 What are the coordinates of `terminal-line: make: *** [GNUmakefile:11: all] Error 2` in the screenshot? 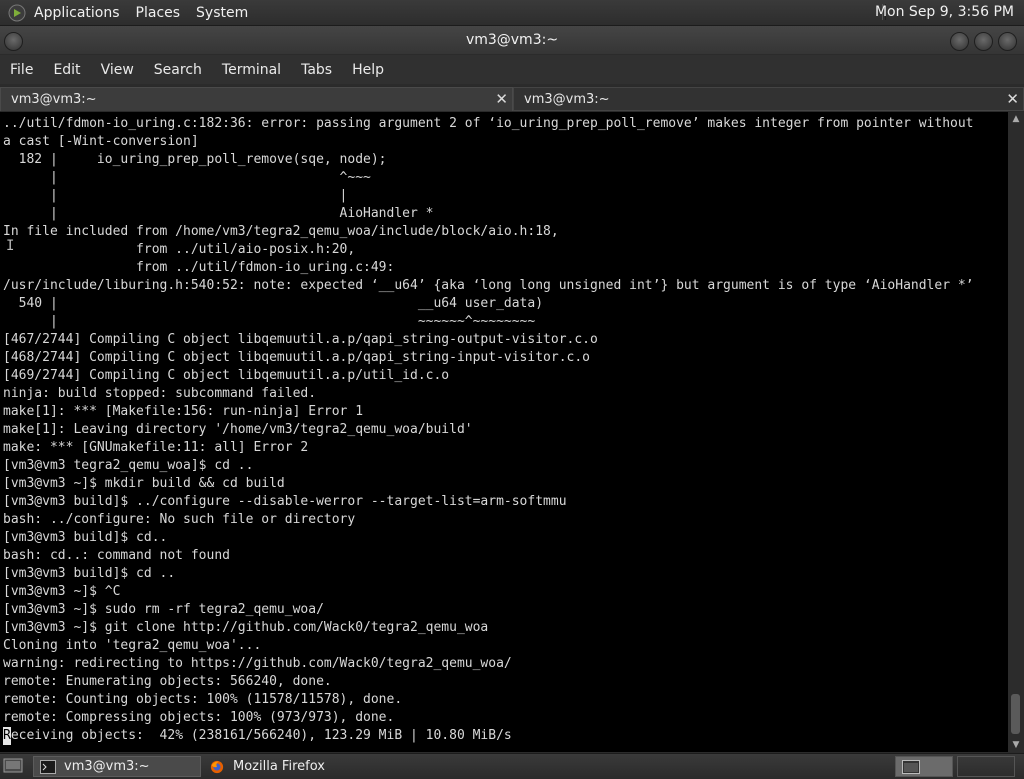 It's located at (156, 447).